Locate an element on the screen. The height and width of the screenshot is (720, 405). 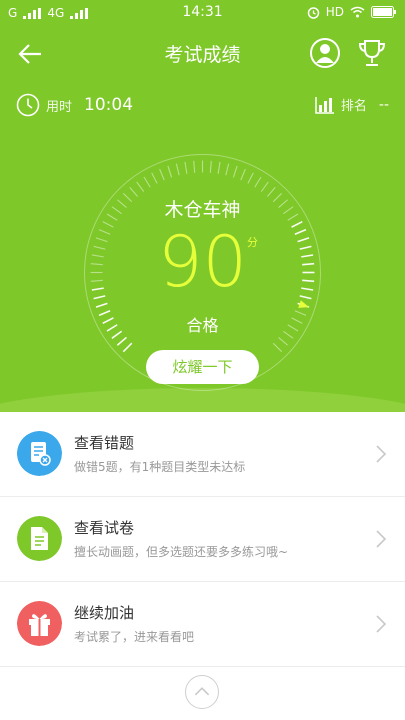
list-item-exam-paper: 查看试卷 擅长动画题，但多选题还要多多练习哦~ is located at coordinates (202, 539).